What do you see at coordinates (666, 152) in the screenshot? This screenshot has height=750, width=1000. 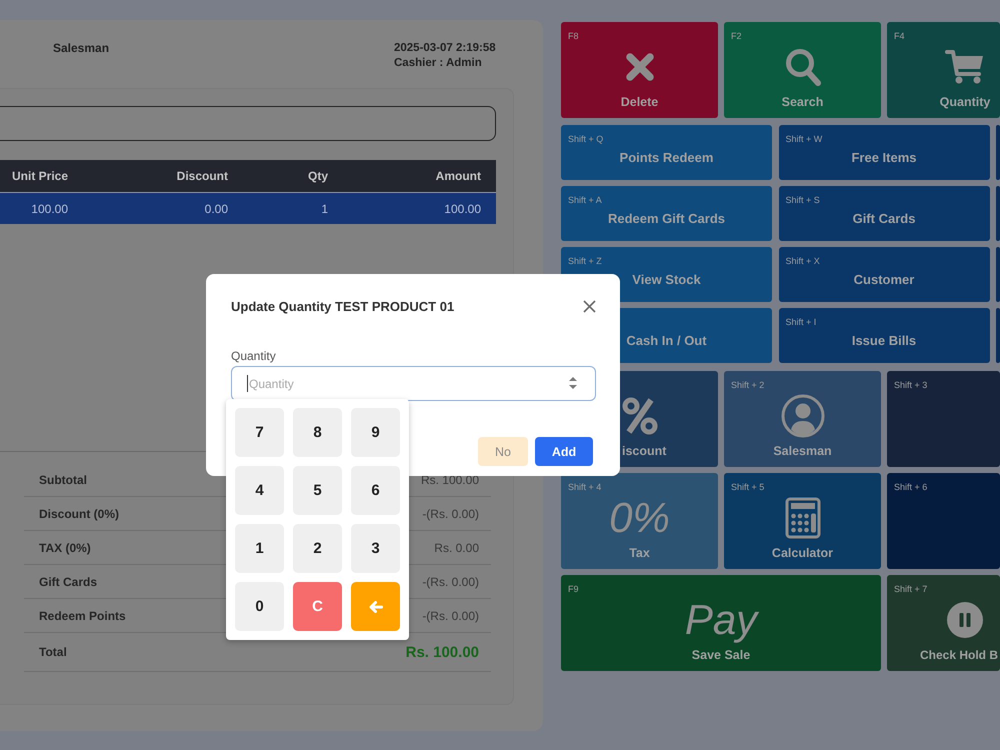 I see `action-tile: Shift + Q Points Redeem` at bounding box center [666, 152].